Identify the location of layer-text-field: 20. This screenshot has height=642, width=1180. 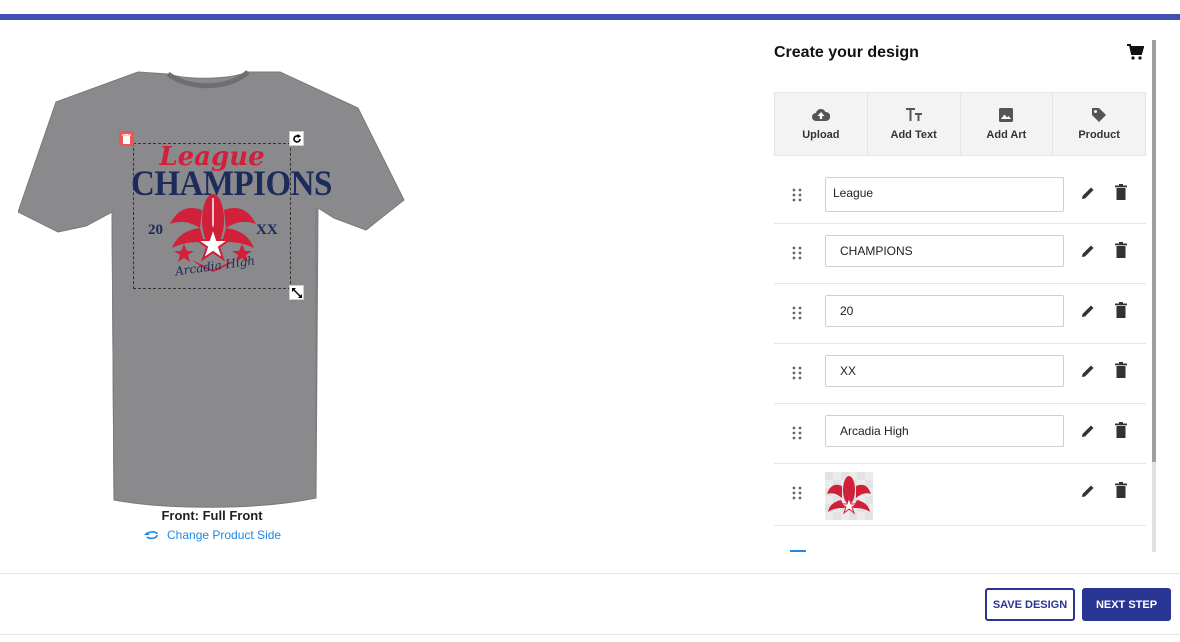
(944, 311).